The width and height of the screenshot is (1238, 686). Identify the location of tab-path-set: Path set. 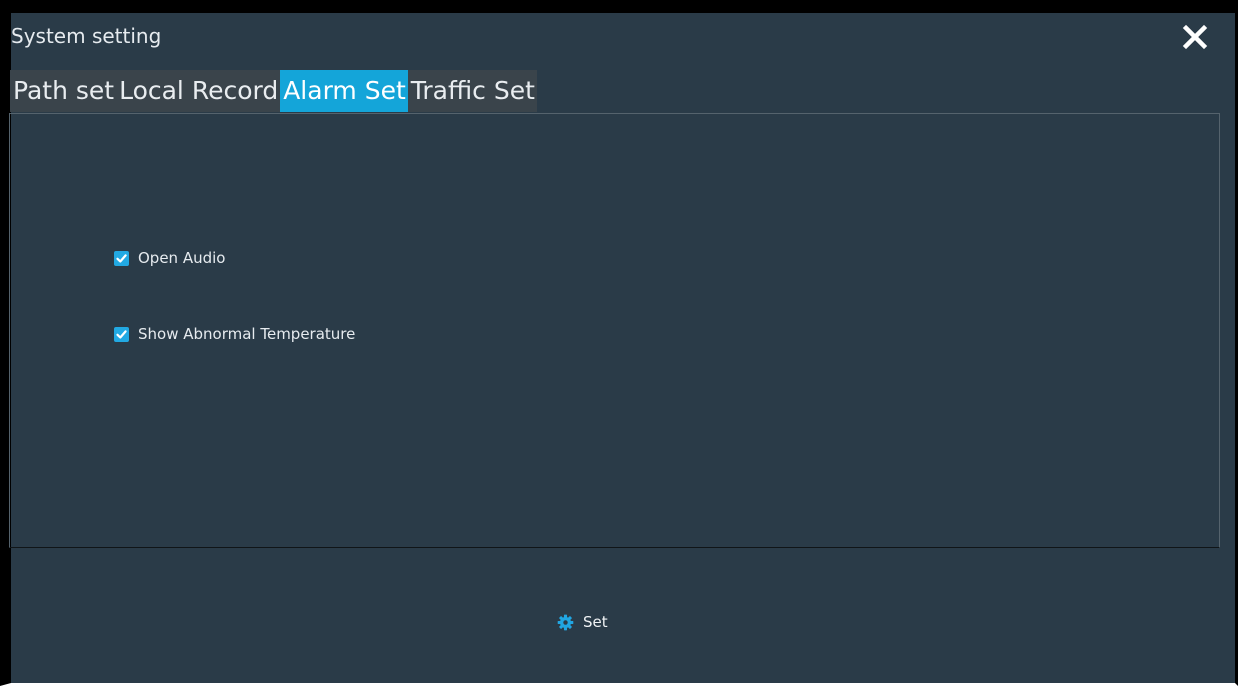
(63, 91).